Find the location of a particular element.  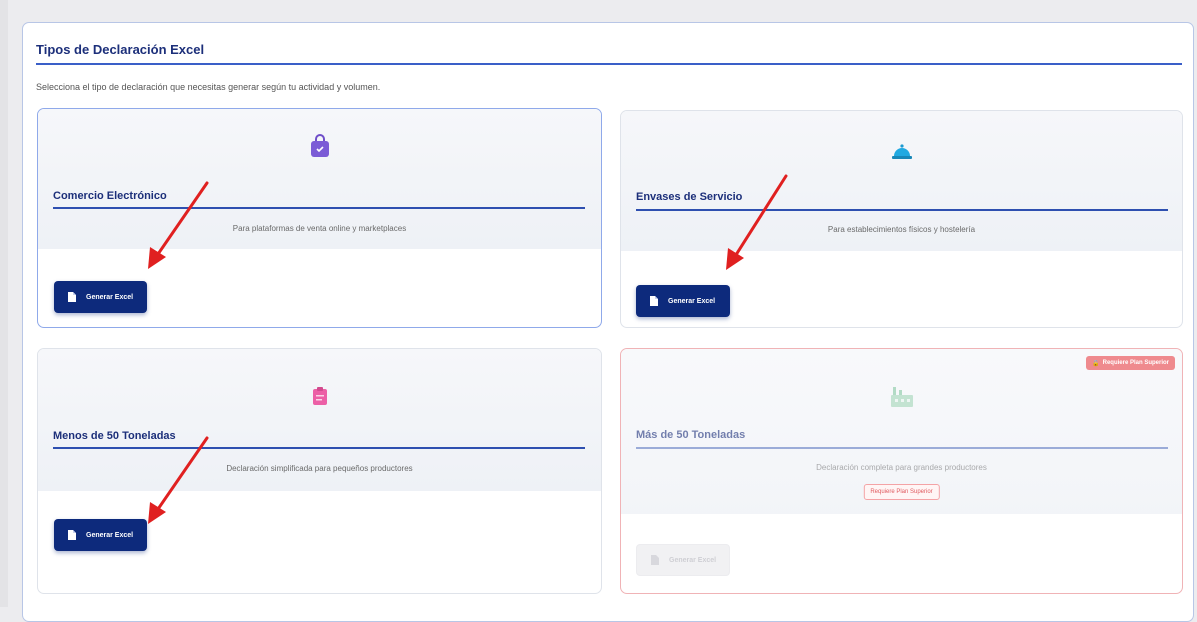

shopping-bag-icon is located at coordinates (320, 146).